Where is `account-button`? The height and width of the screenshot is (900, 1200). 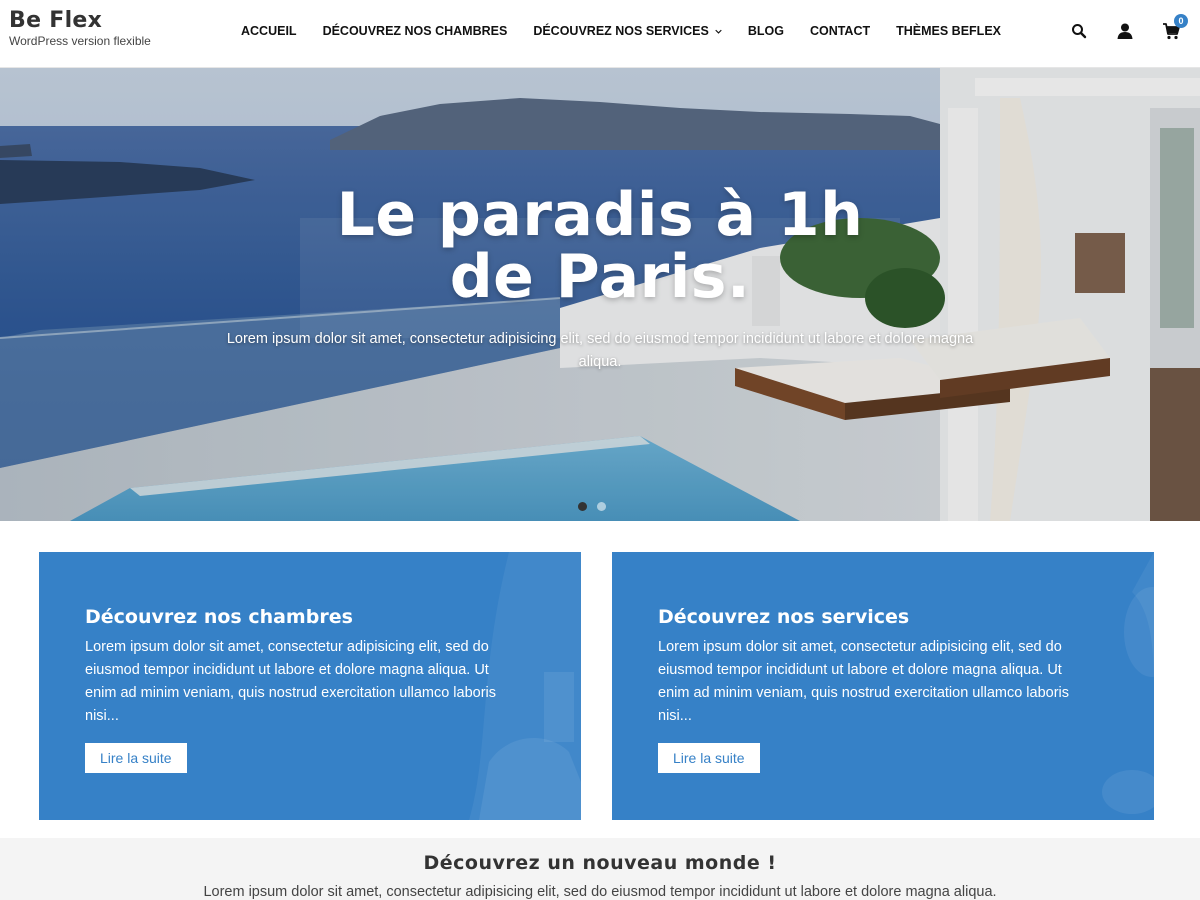
account-button is located at coordinates (1125, 31).